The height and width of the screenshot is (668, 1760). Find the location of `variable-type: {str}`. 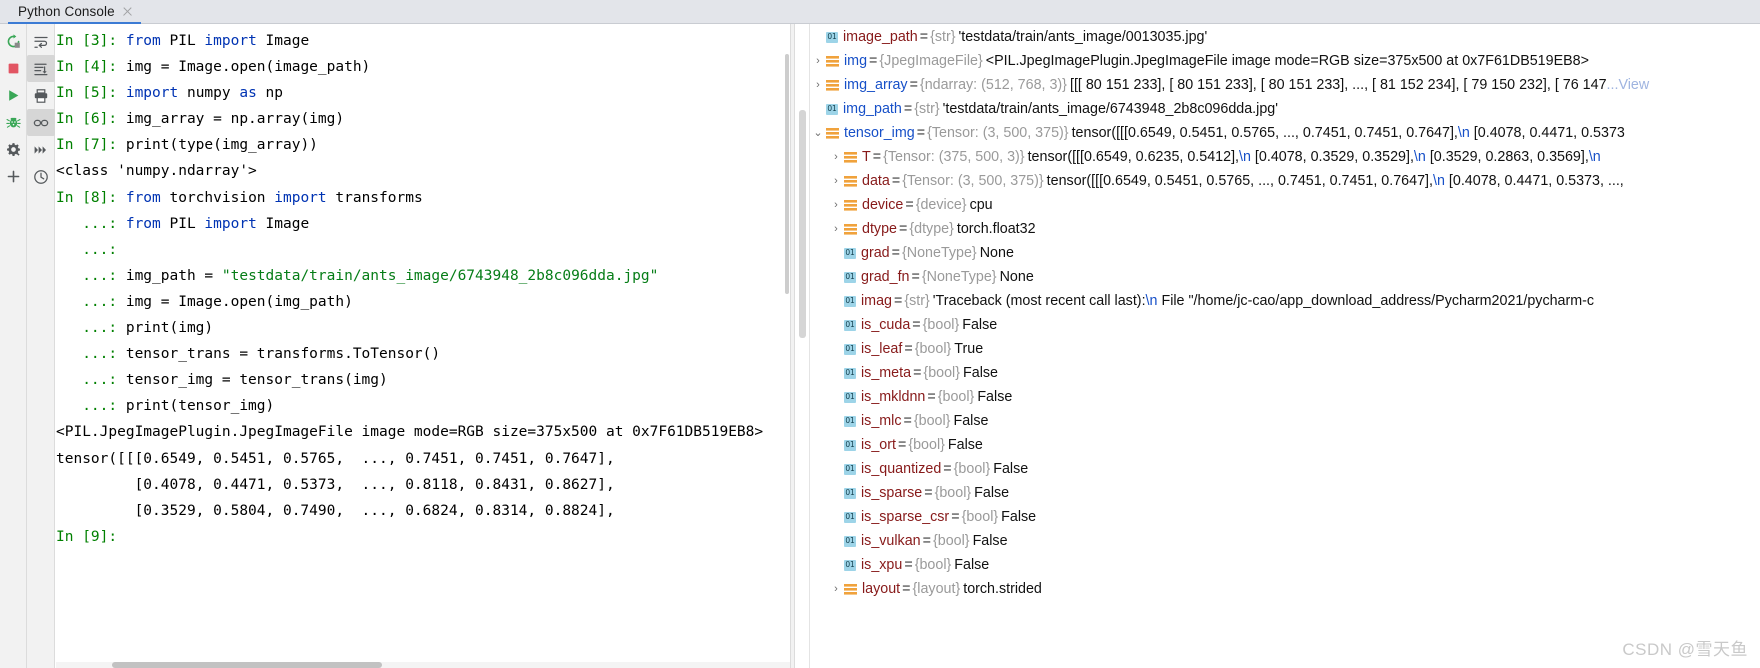

variable-type: {str} is located at coordinates (927, 109).